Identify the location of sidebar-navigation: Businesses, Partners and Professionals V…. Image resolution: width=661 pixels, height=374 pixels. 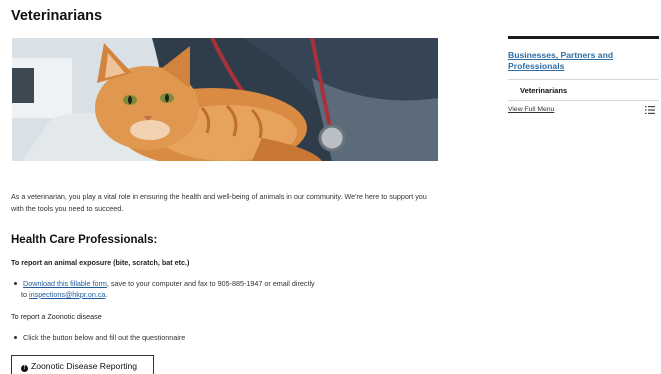
(583, 76).